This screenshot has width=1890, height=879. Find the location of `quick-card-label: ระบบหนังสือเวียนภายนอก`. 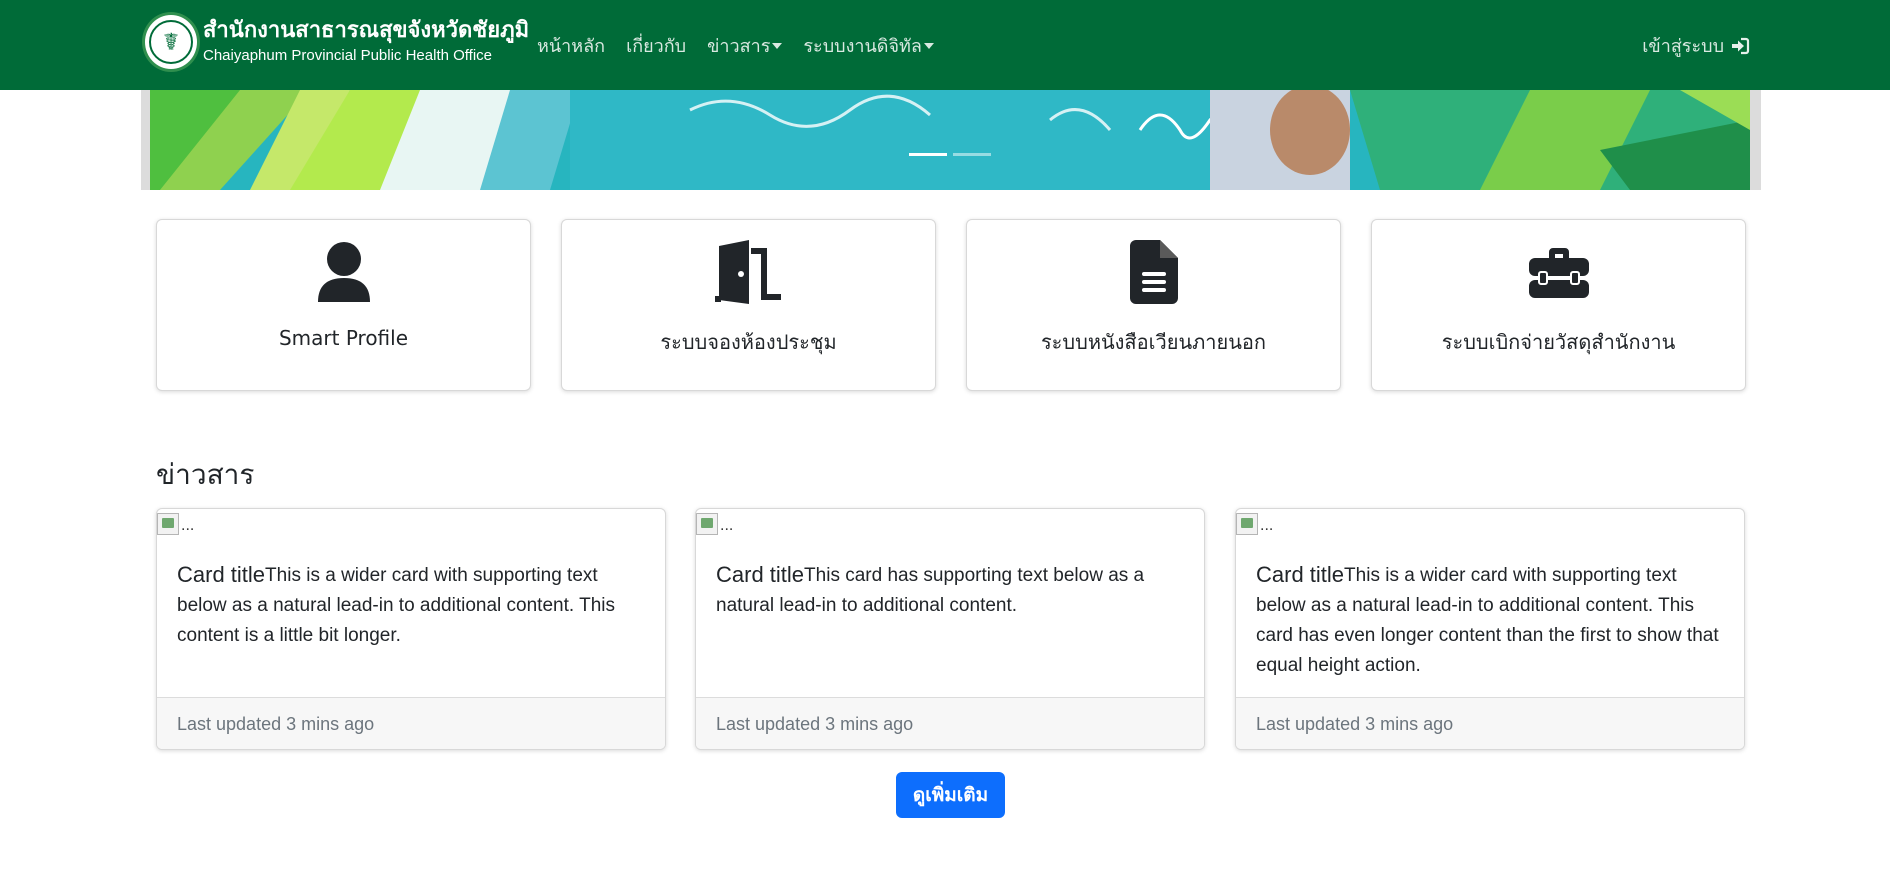

quick-card-label: ระบบหนังสือเวียนภายนอก is located at coordinates (1153, 342).